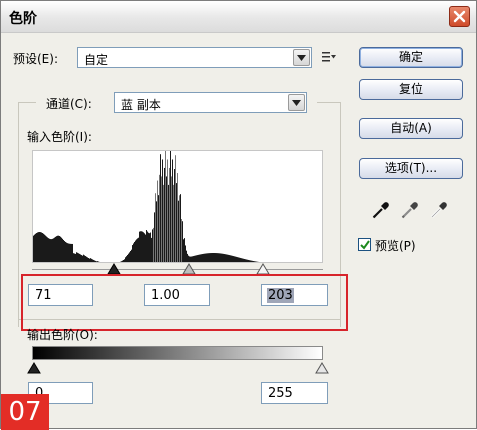 This screenshot has width=477, height=430. What do you see at coordinates (23, 18) in the screenshot?
I see `window-title: 色阶` at bounding box center [23, 18].